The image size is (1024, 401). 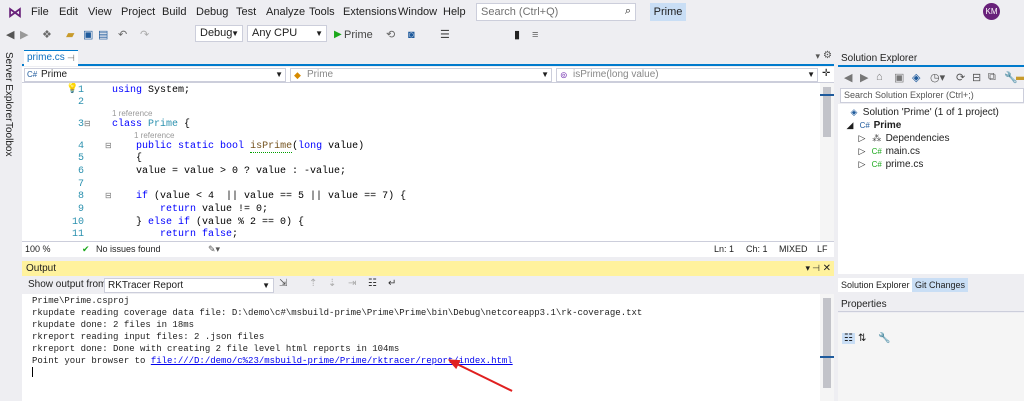 I want to click on play-icon: ▶, so click(x=338, y=35).